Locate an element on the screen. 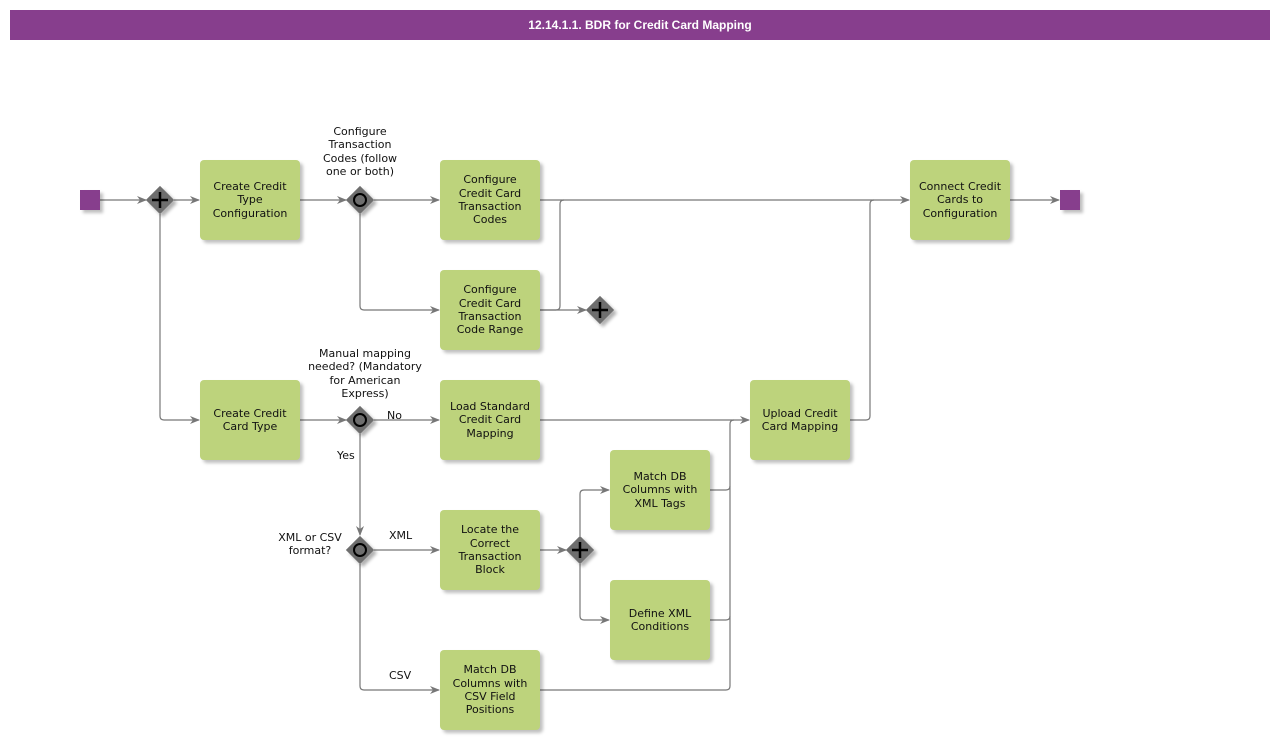 The width and height of the screenshot is (1280, 740). task-create-credit-card-type: Create Credit Card Type is located at coordinates (250, 420).